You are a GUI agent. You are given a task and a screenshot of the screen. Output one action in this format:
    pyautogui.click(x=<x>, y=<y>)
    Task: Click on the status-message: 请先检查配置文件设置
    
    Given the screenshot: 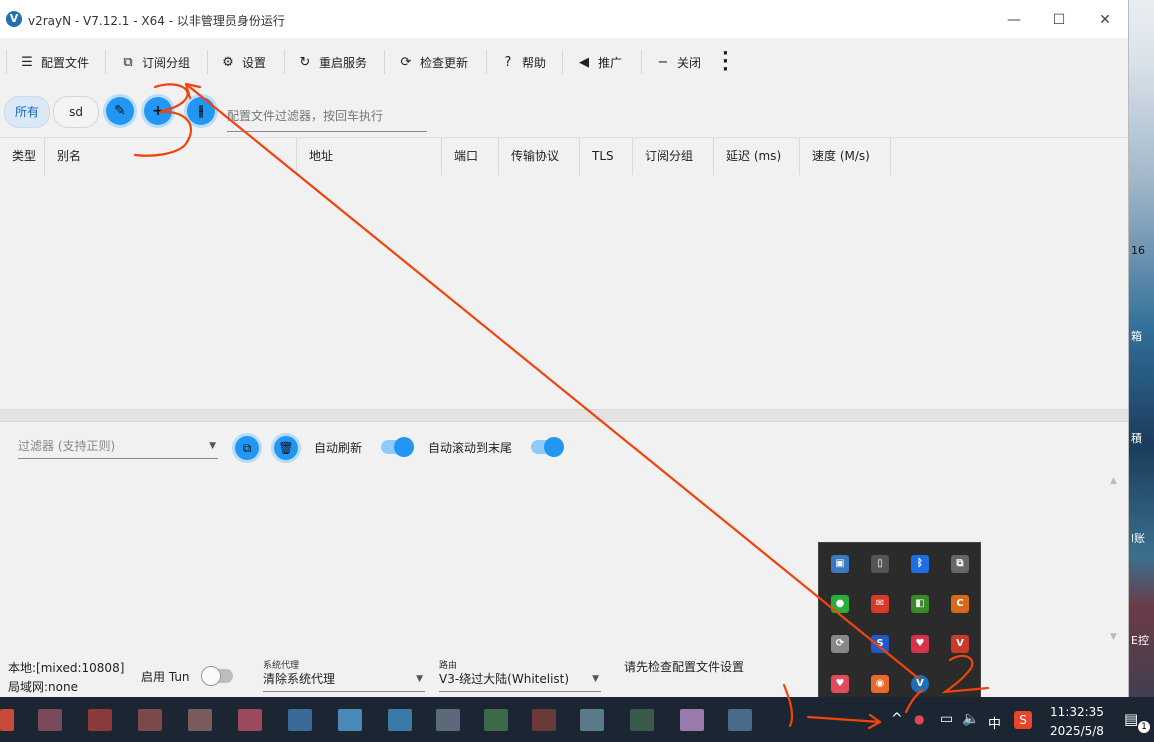 What is the action you would take?
    pyautogui.click(x=684, y=667)
    